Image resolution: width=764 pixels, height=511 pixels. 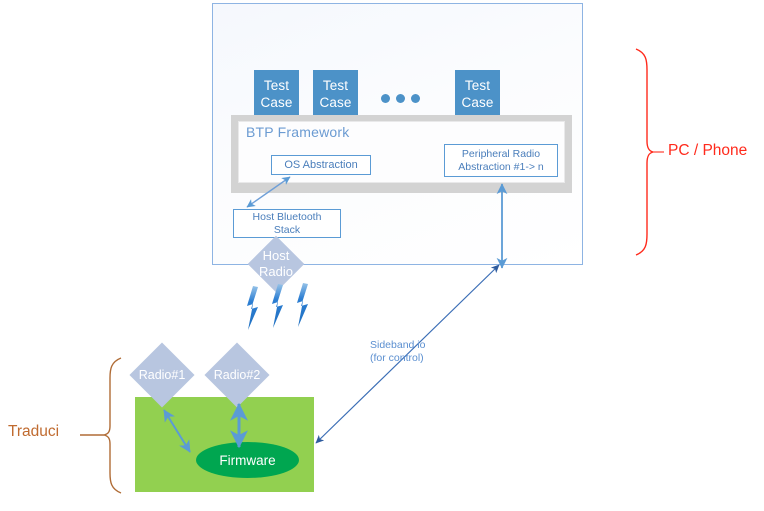 What do you see at coordinates (34, 431) in the screenshot?
I see `traduci-label: Traduci` at bounding box center [34, 431].